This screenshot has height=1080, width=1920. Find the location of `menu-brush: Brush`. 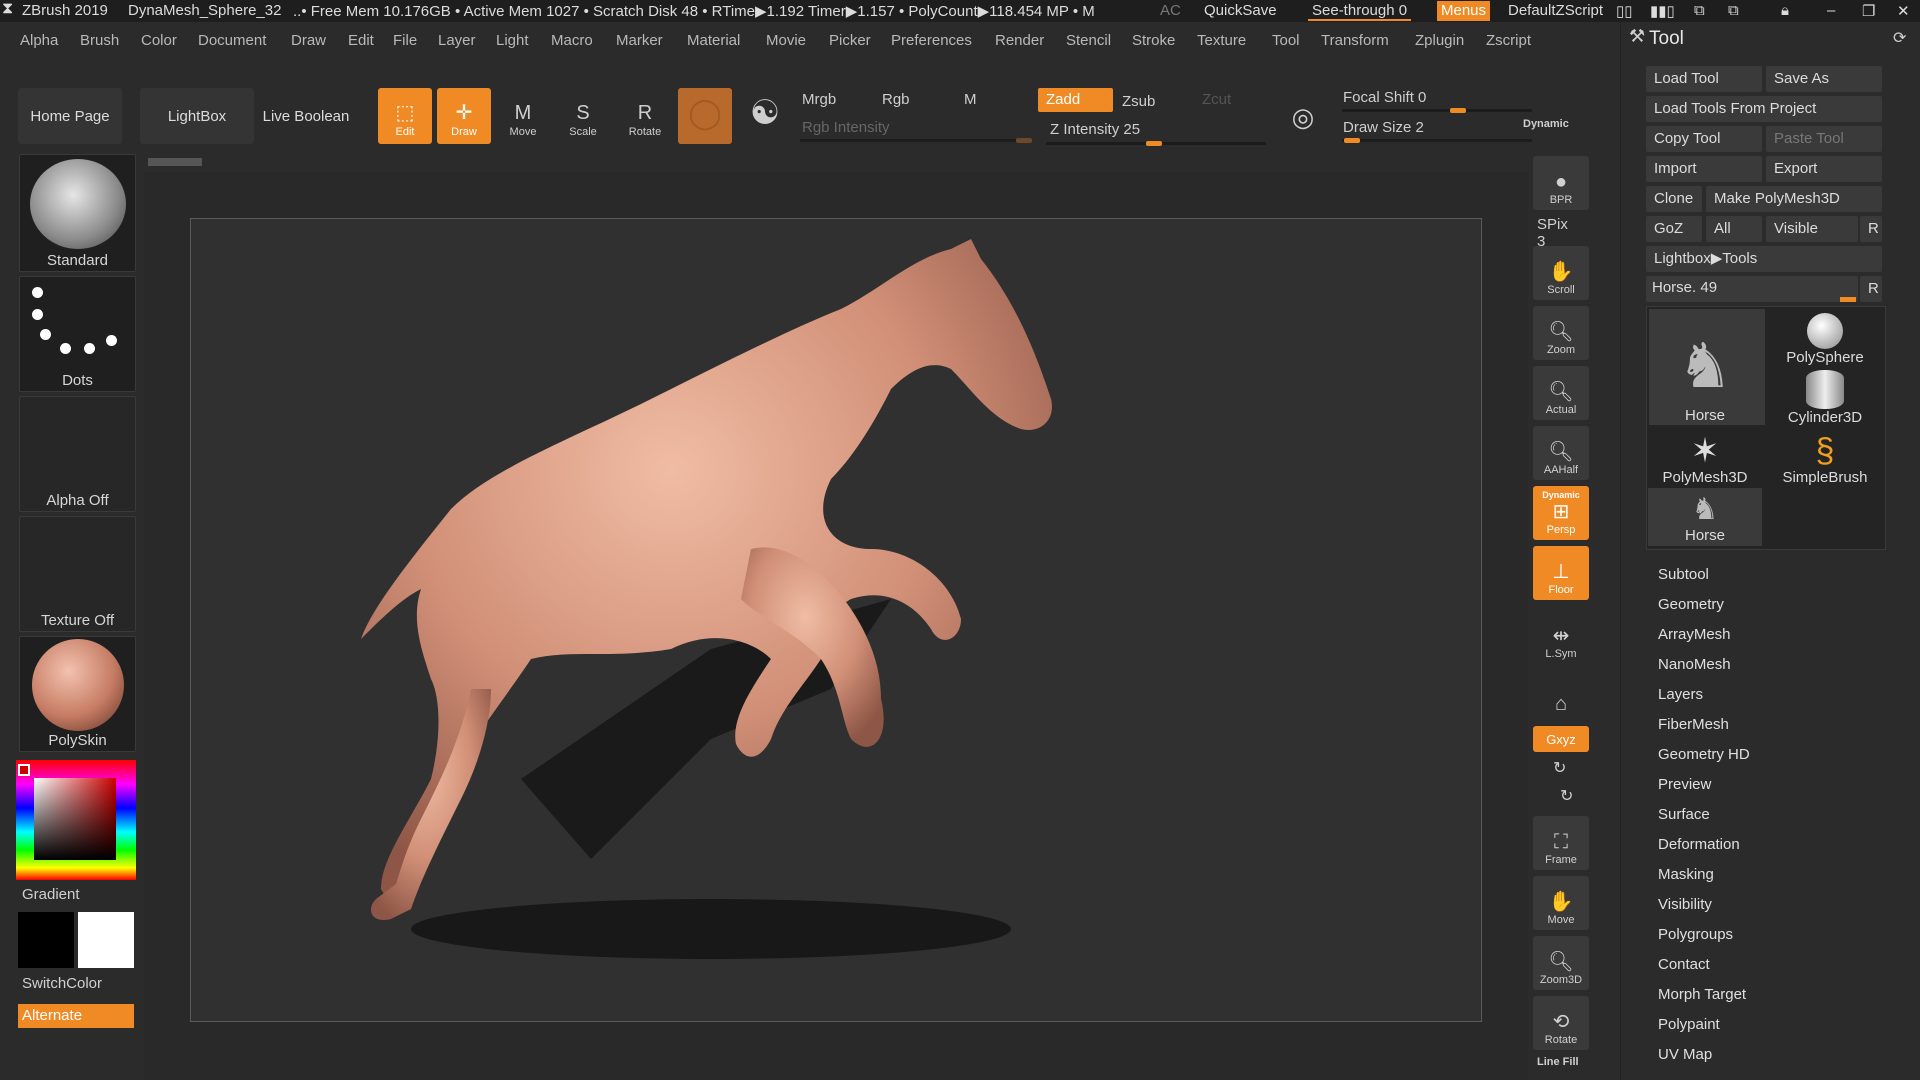

menu-brush: Brush is located at coordinates (99, 40).